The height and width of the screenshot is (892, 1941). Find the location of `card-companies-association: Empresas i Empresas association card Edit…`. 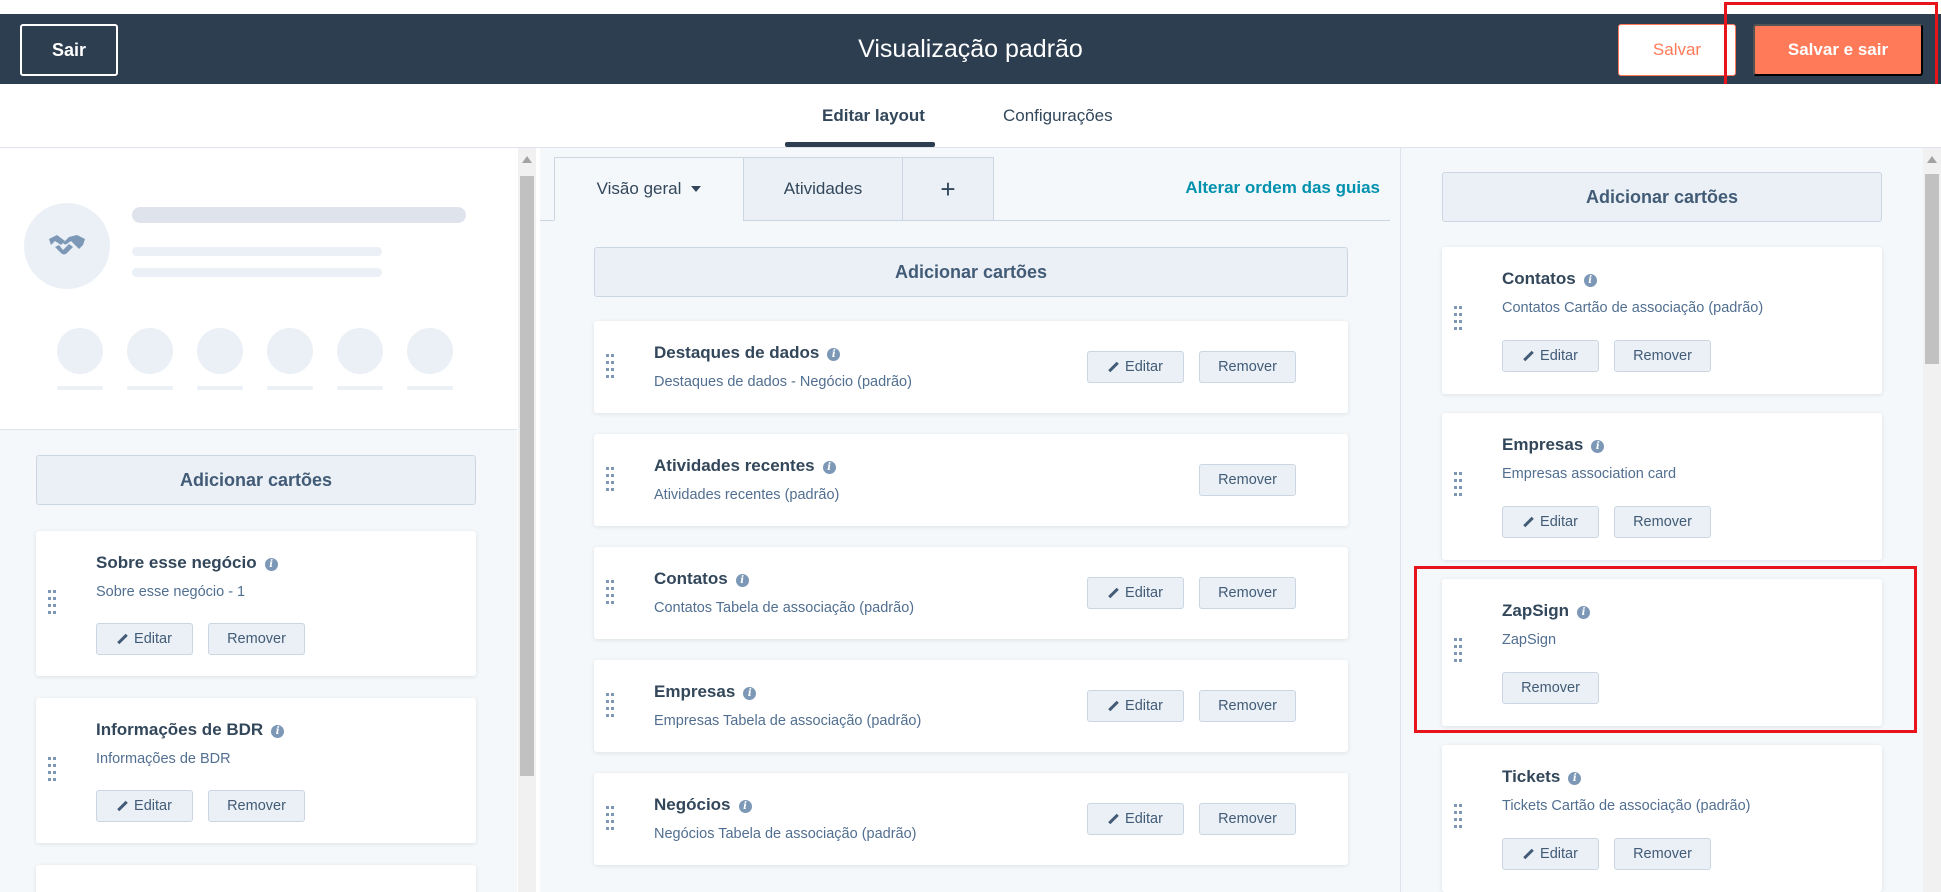

card-companies-association: Empresas i Empresas association card Edit… is located at coordinates (1662, 486).